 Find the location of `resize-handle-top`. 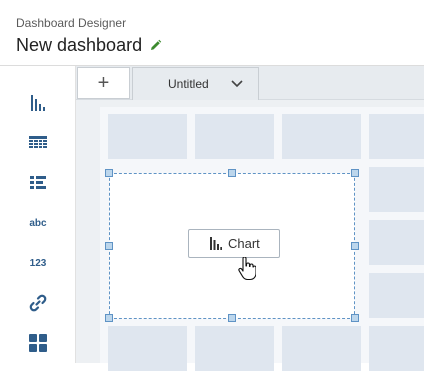

resize-handle-top is located at coordinates (232, 173).